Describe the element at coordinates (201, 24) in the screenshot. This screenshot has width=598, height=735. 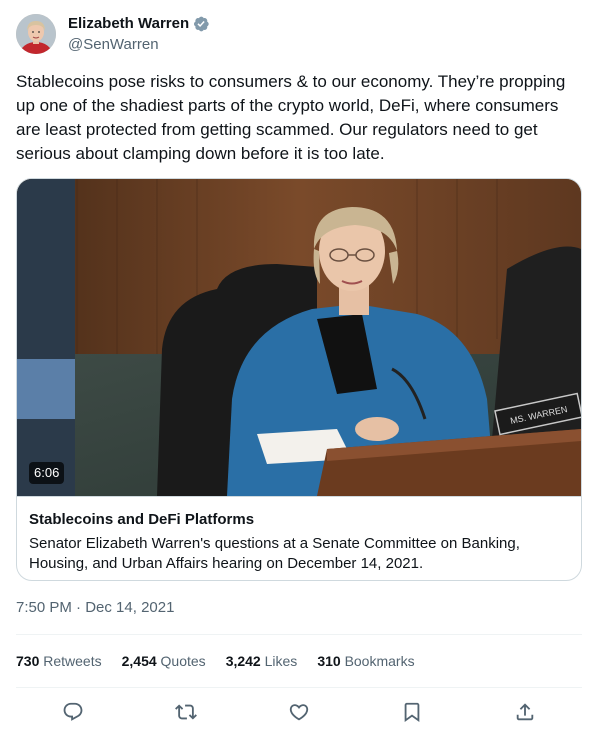
I see `verified-badge-icon` at that location.